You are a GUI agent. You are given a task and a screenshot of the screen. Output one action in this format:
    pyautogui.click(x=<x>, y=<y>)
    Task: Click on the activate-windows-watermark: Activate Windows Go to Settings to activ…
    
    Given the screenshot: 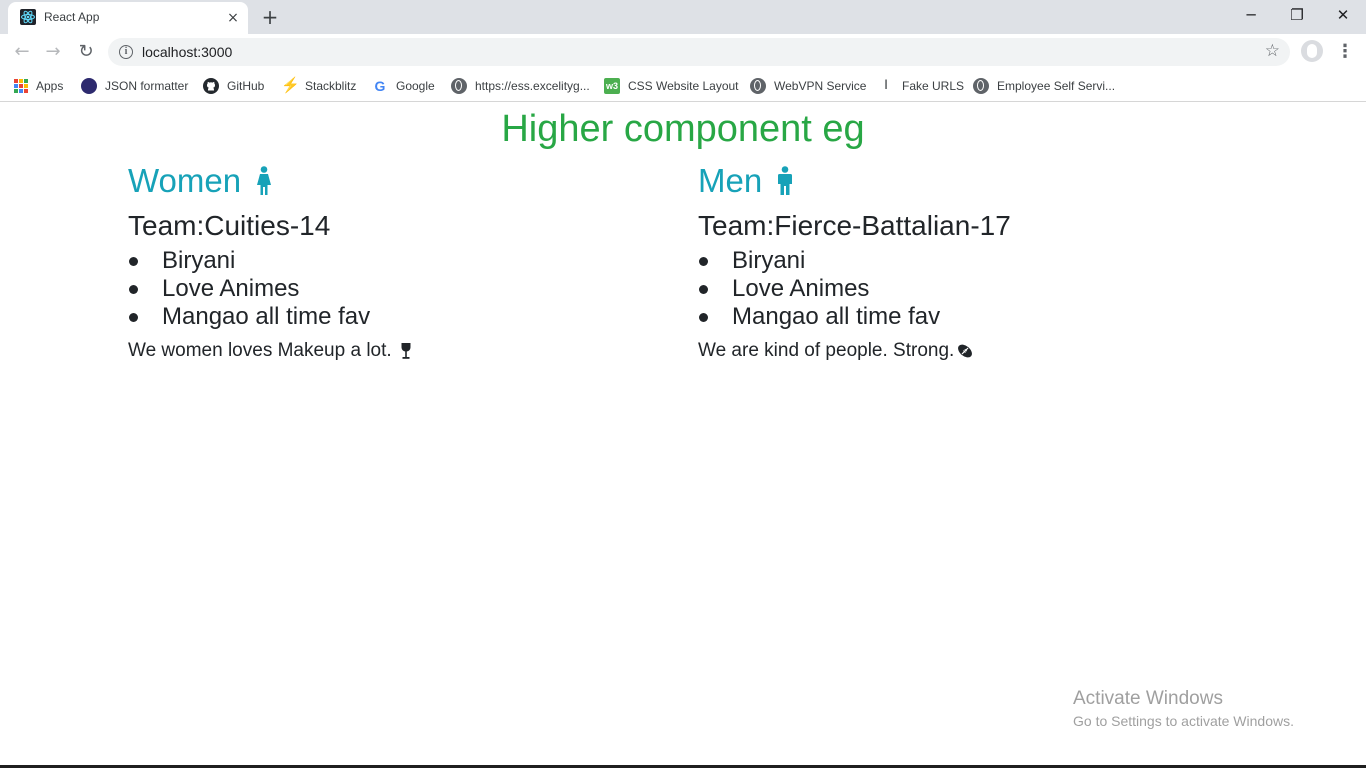 What is the action you would take?
    pyautogui.click(x=1183, y=708)
    